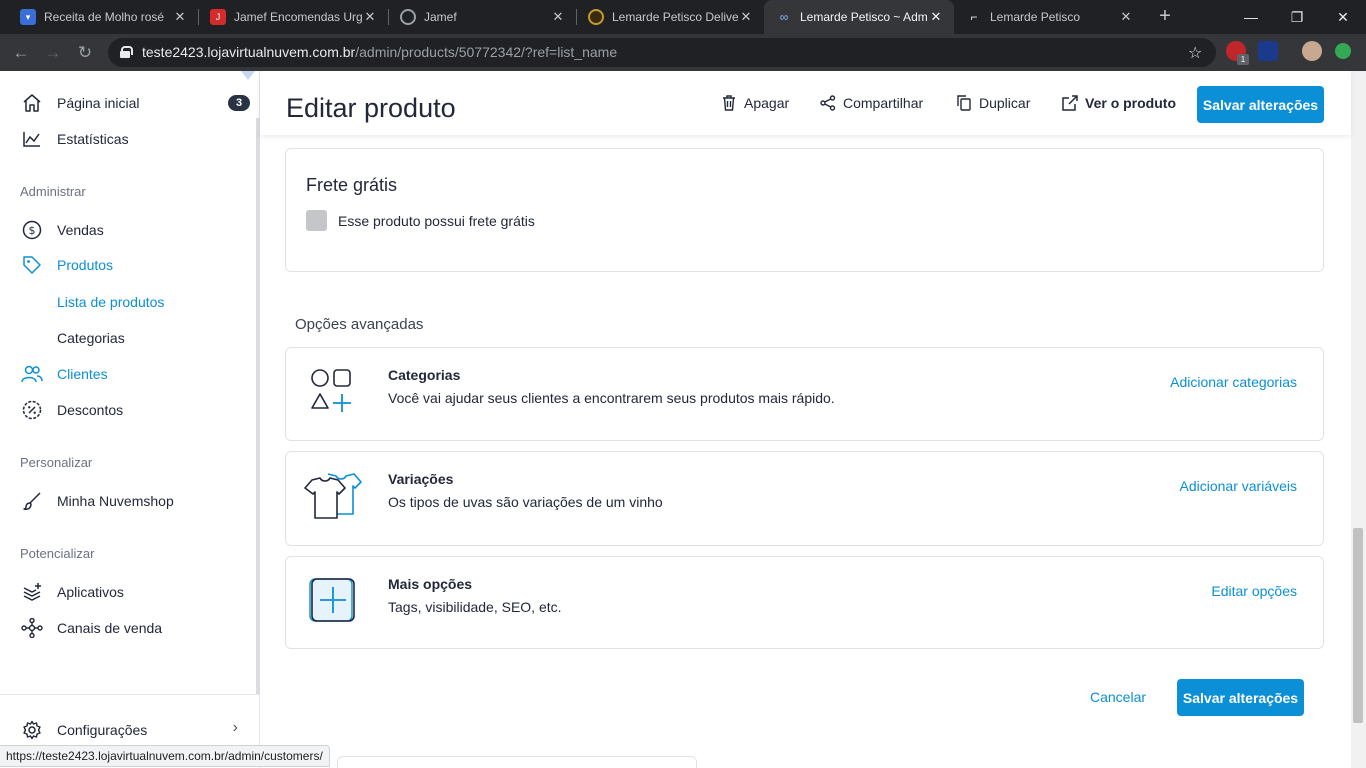 Image resolution: width=1366 pixels, height=768 pixels. What do you see at coordinates (1118, 697) in the screenshot?
I see `cancel-button: Cancelar` at bounding box center [1118, 697].